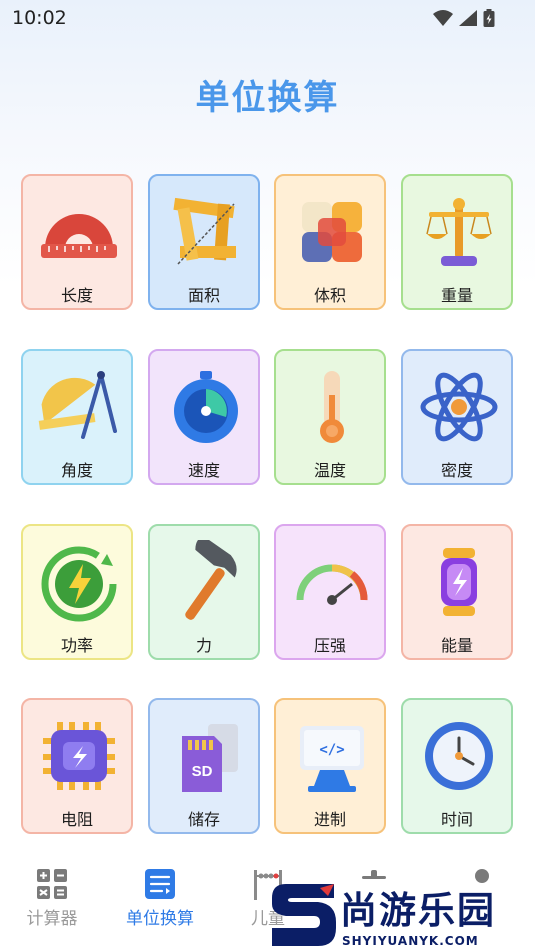  What do you see at coordinates (443, 18) in the screenshot?
I see `wifi-icon` at bounding box center [443, 18].